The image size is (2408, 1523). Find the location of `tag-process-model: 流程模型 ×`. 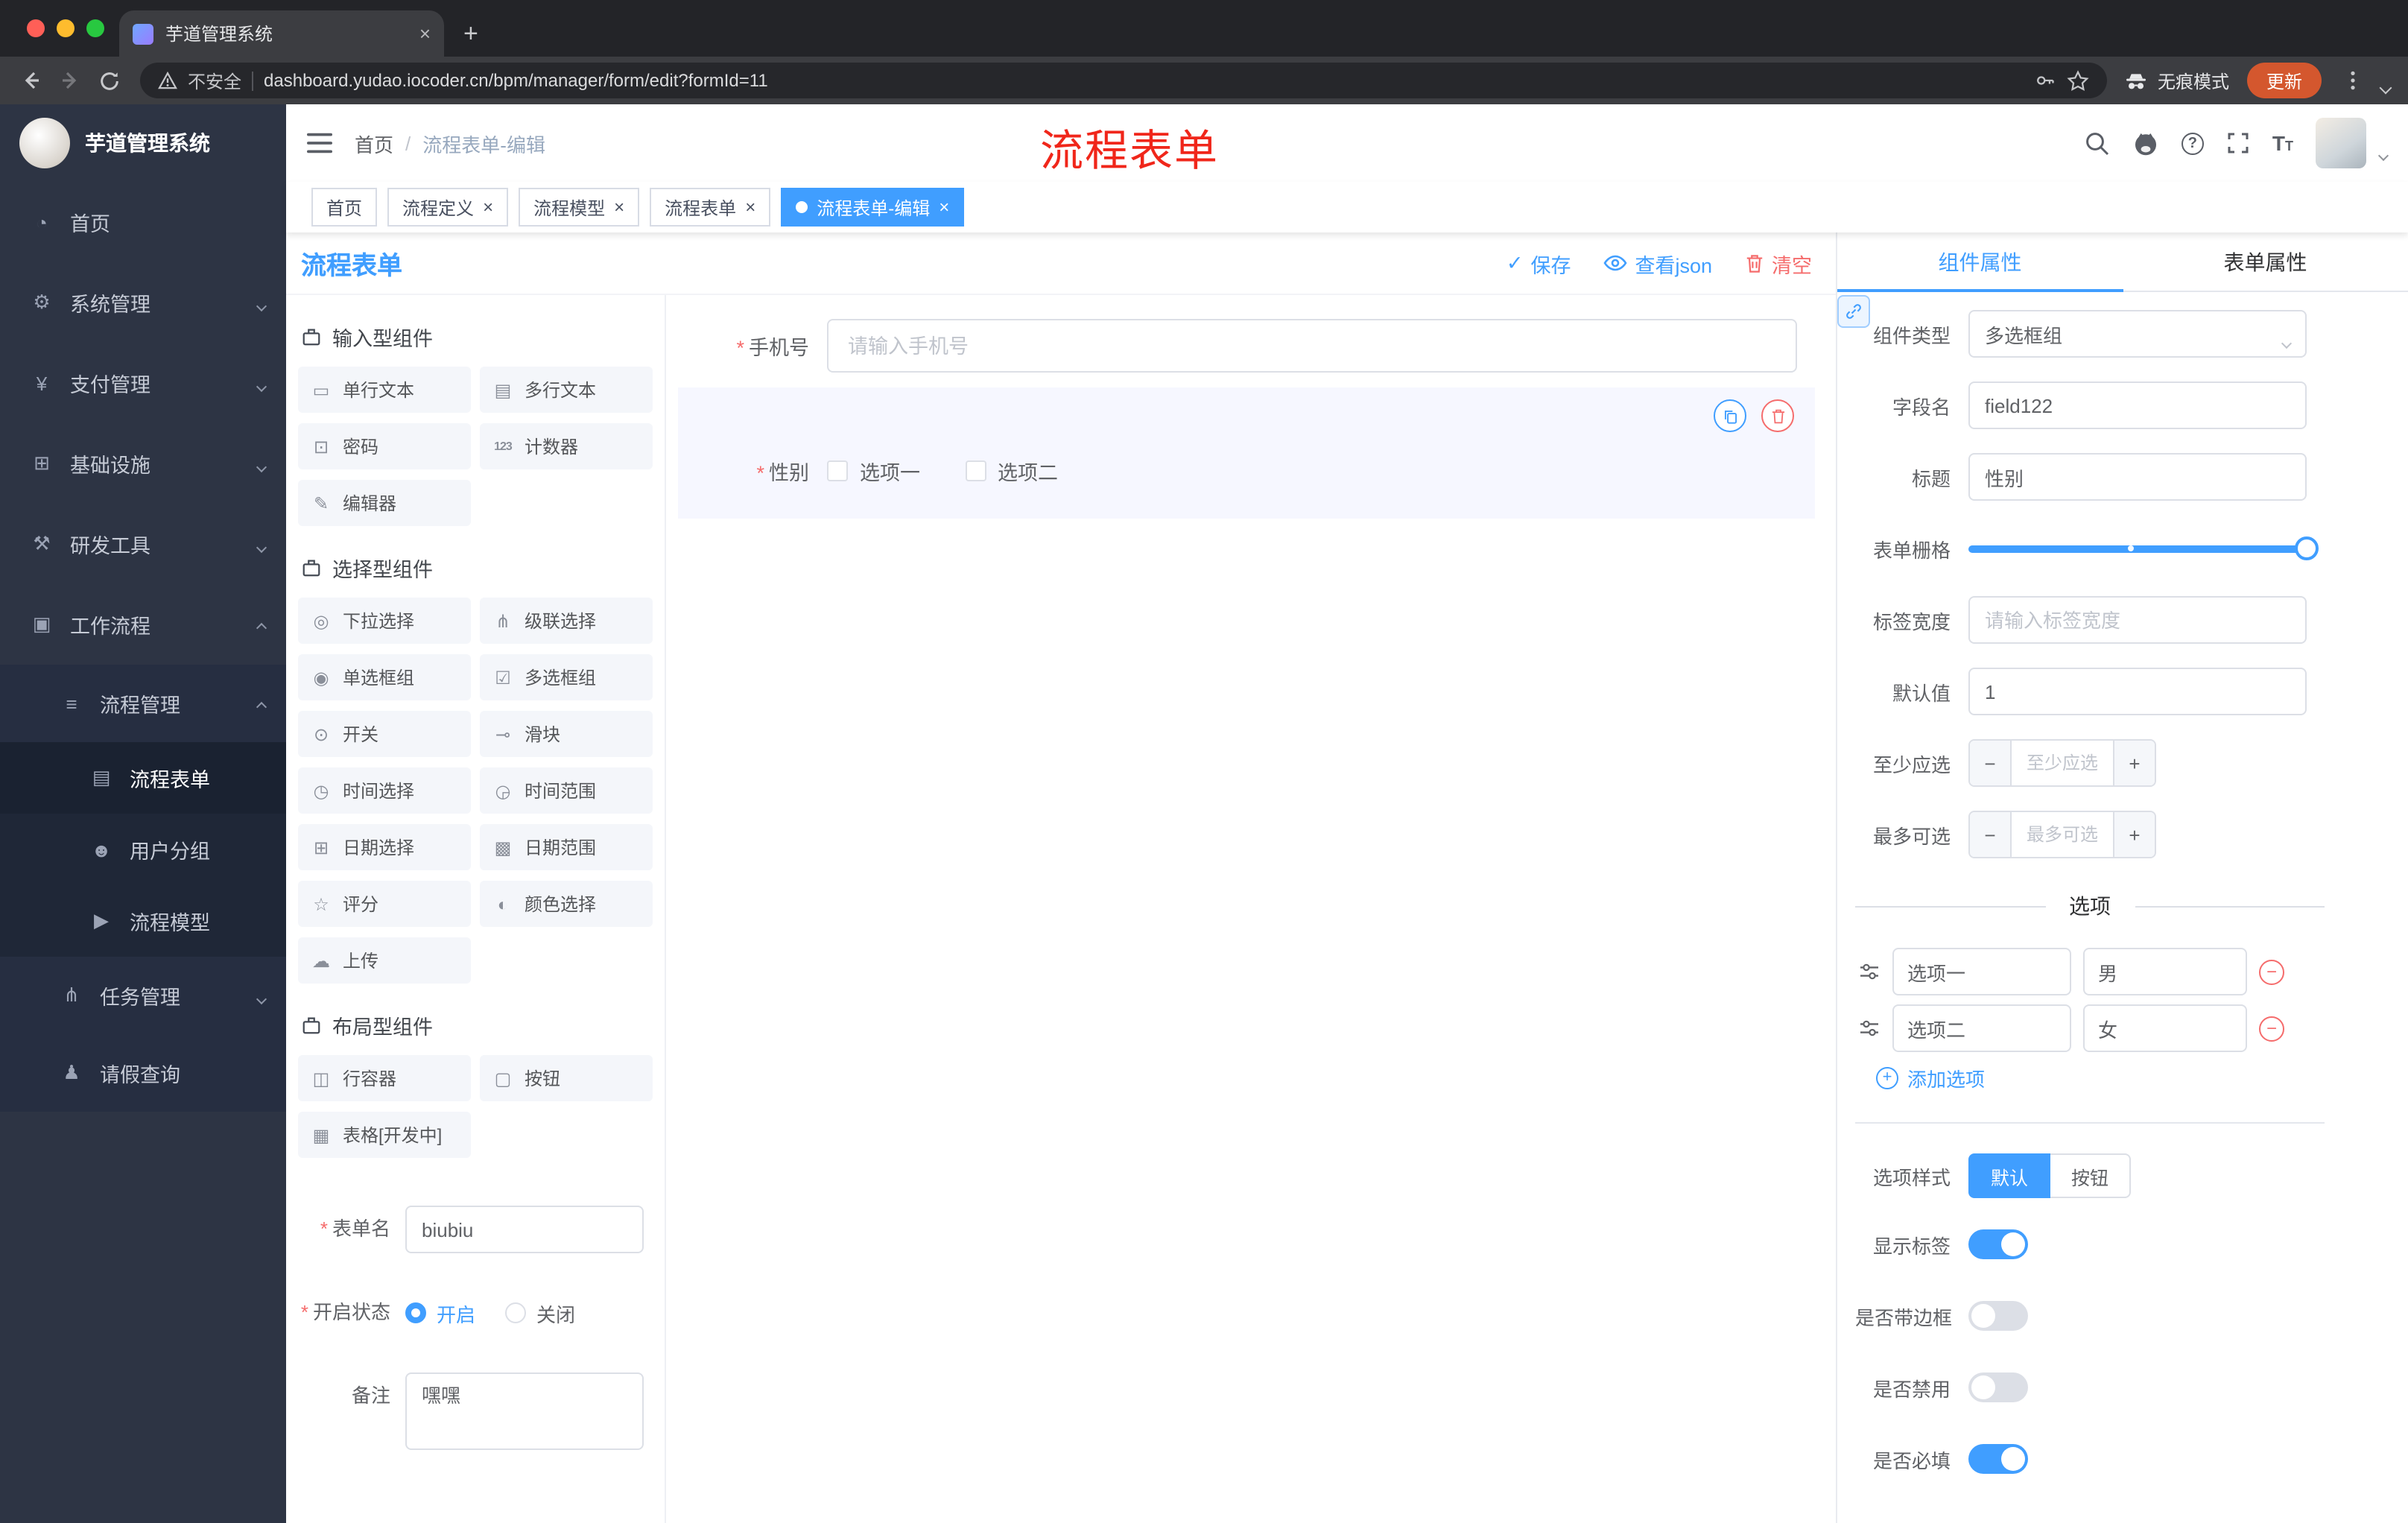

tag-process-model: 流程模型 × is located at coordinates (579, 208).